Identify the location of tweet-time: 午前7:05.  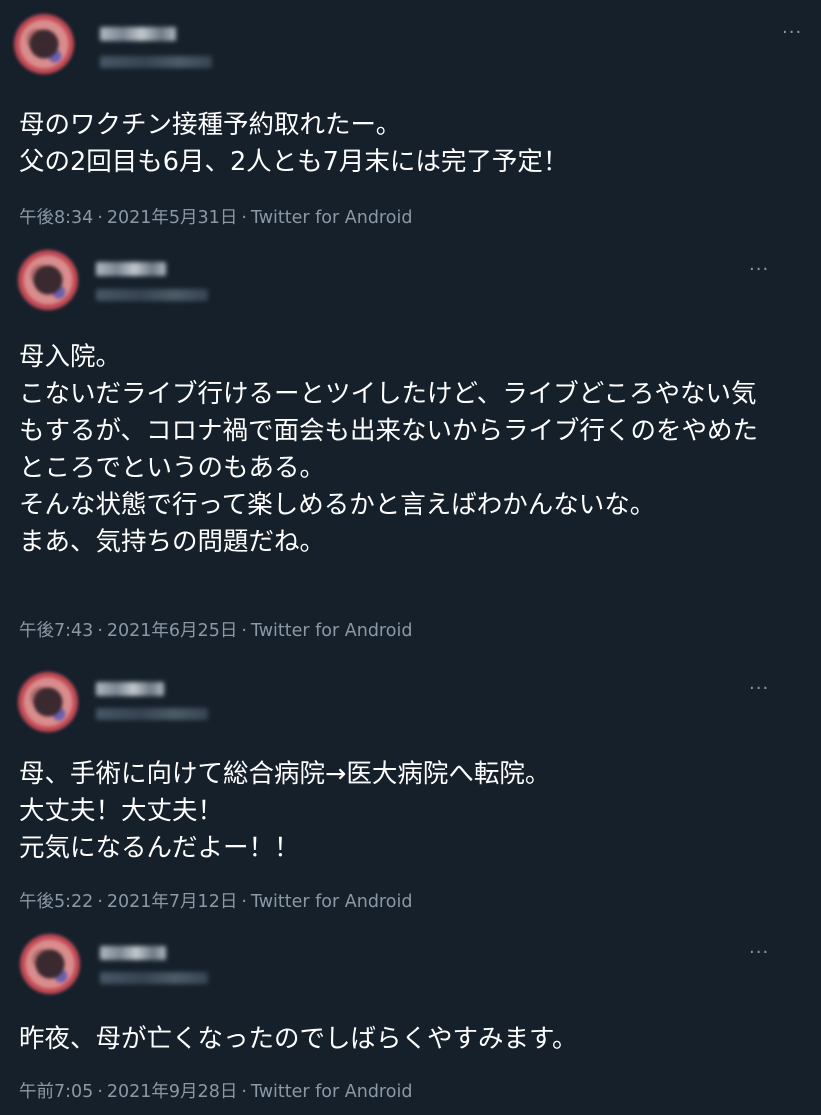
(56, 1092).